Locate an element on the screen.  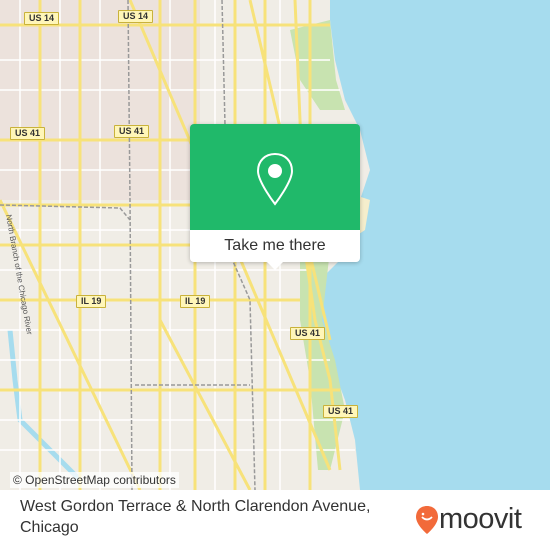
brand-name: moovit is located at coordinates (480, 519).